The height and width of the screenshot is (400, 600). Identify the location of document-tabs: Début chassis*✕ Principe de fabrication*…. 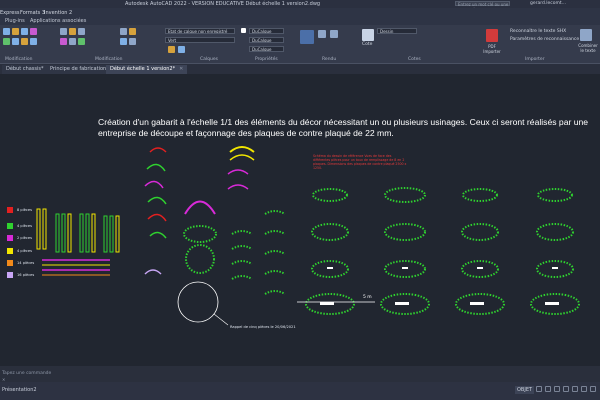
(300, 69).